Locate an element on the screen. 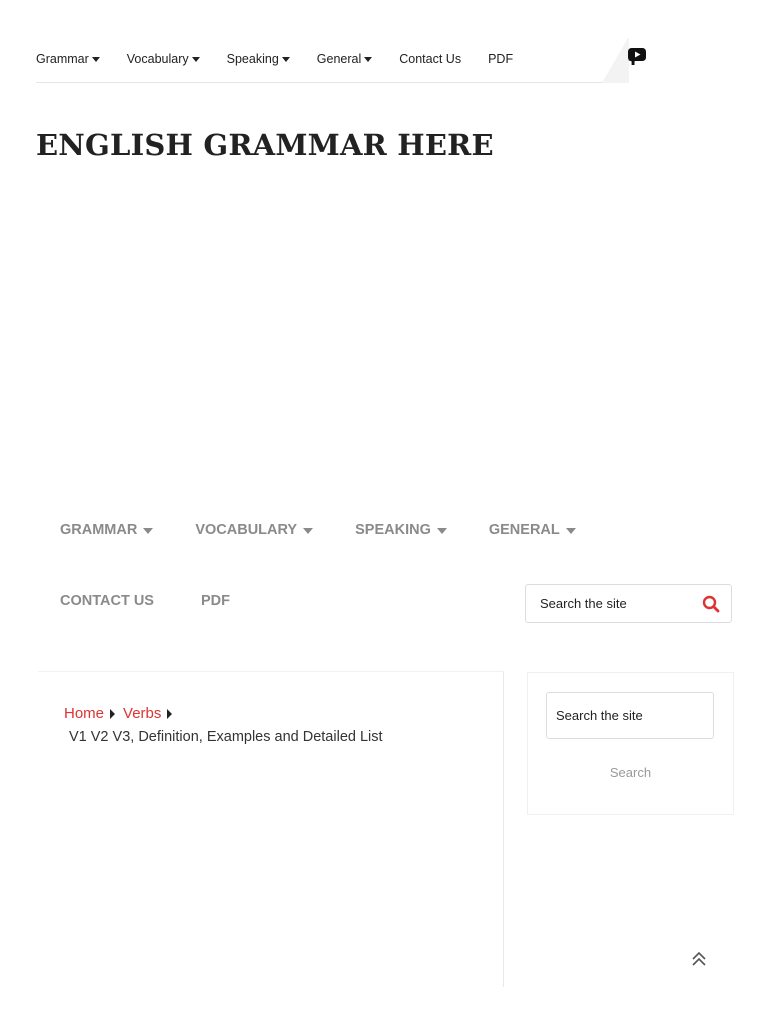 The height and width of the screenshot is (1024, 768). main-nav-grammar: GRAMMAR is located at coordinates (107, 530).